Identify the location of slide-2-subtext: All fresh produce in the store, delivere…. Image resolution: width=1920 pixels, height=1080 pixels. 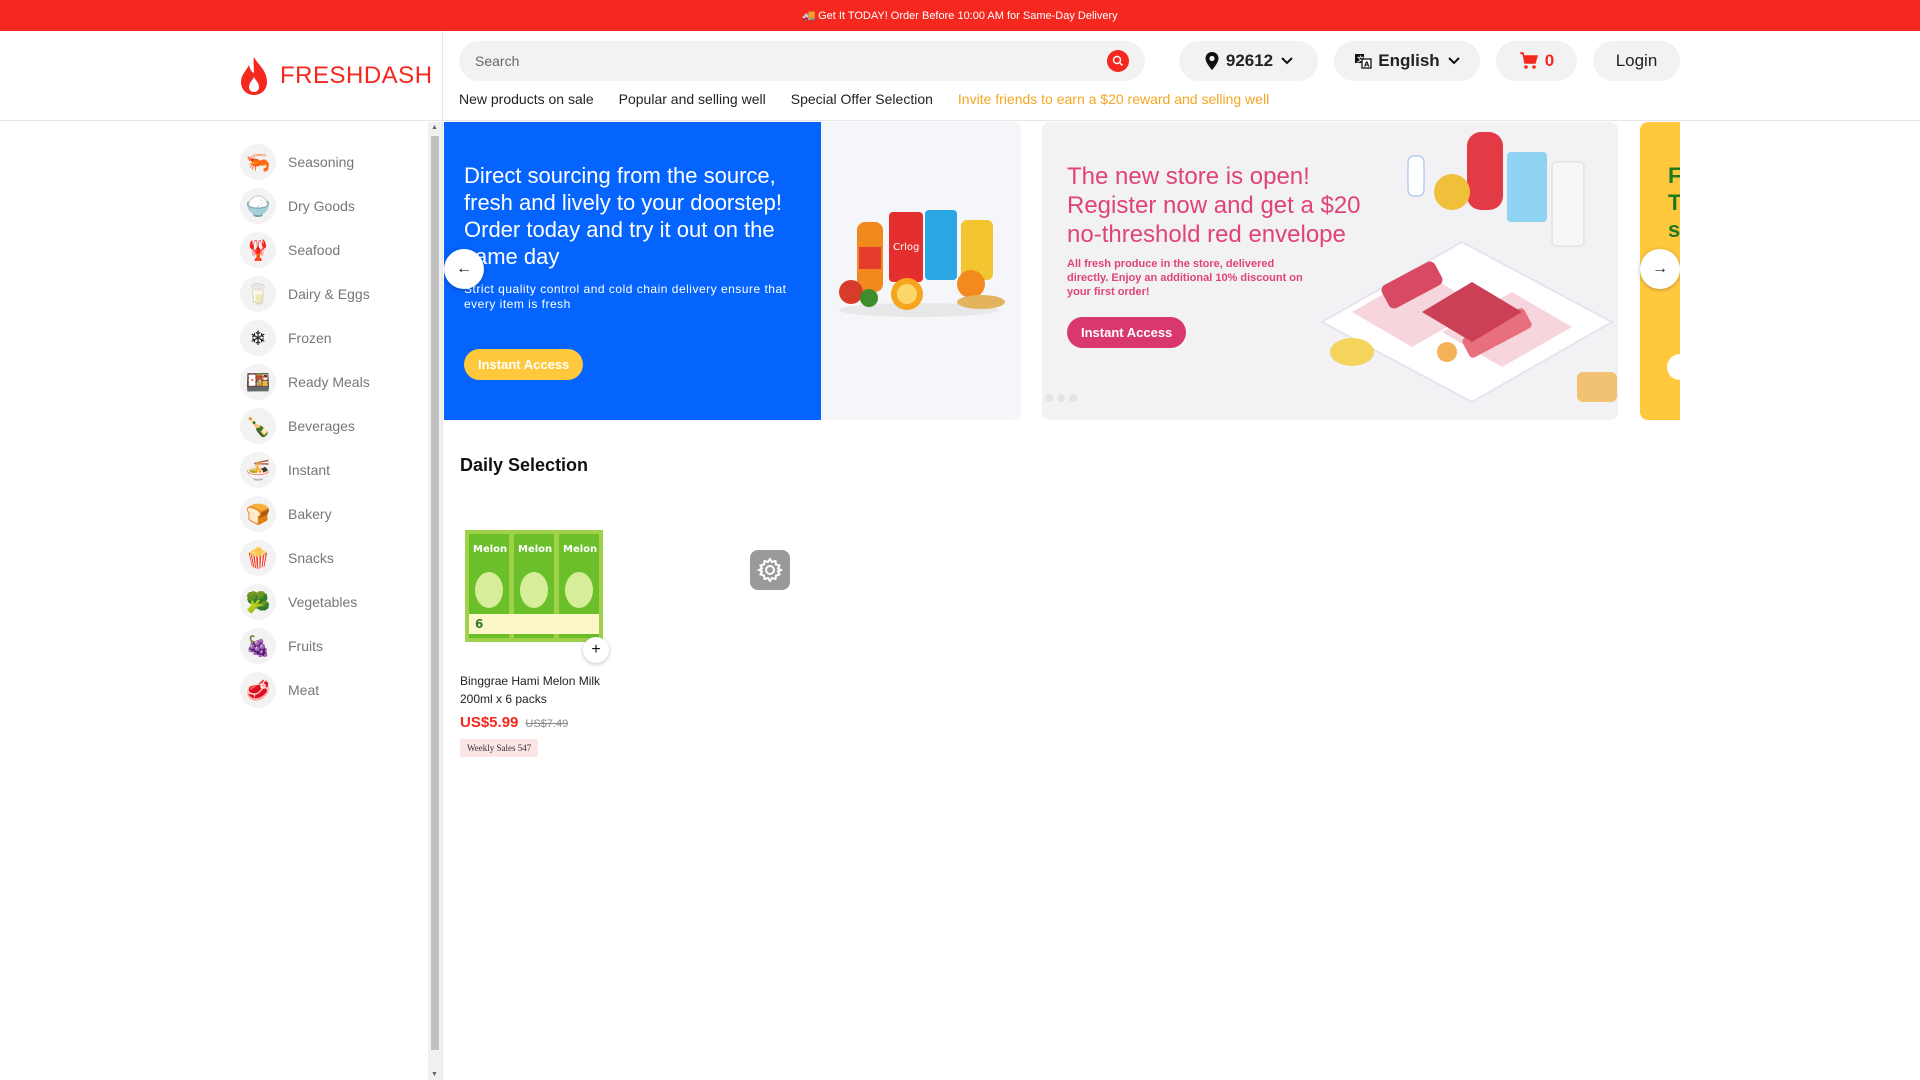
(1185, 278).